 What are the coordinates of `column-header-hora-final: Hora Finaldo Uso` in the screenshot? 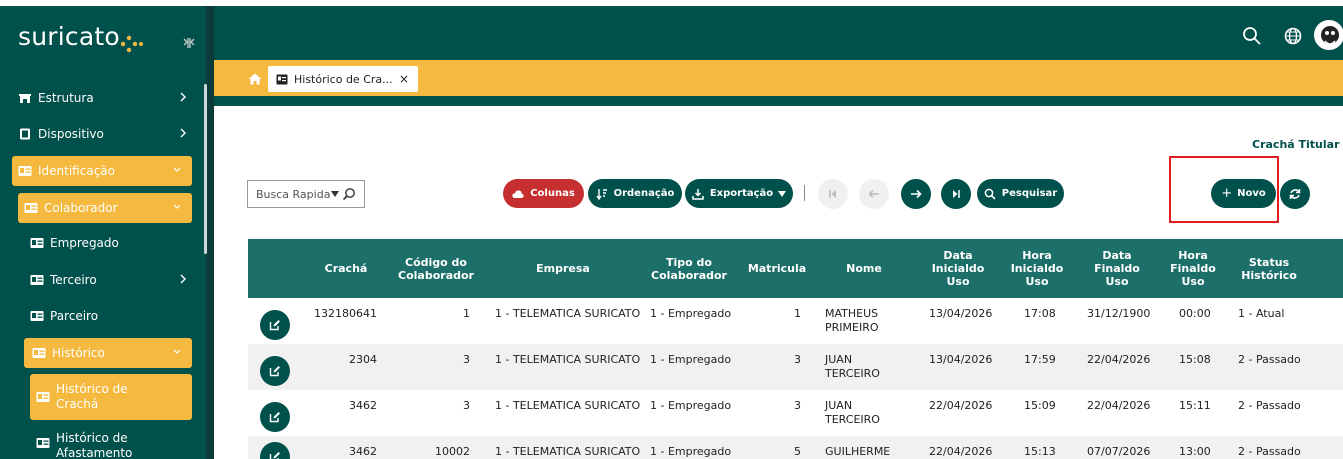 It's located at (1193, 268).